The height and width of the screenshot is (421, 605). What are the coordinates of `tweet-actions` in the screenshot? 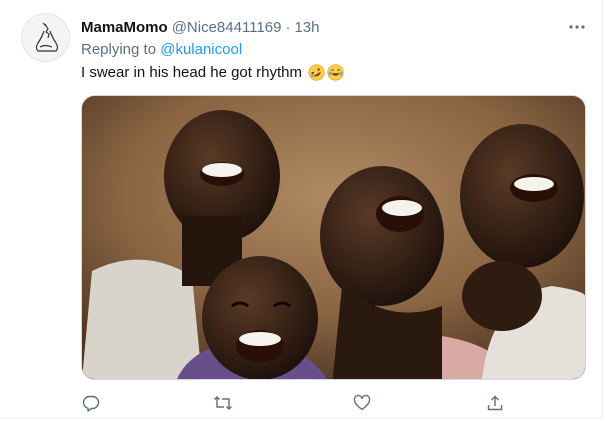 It's located at (291, 403).